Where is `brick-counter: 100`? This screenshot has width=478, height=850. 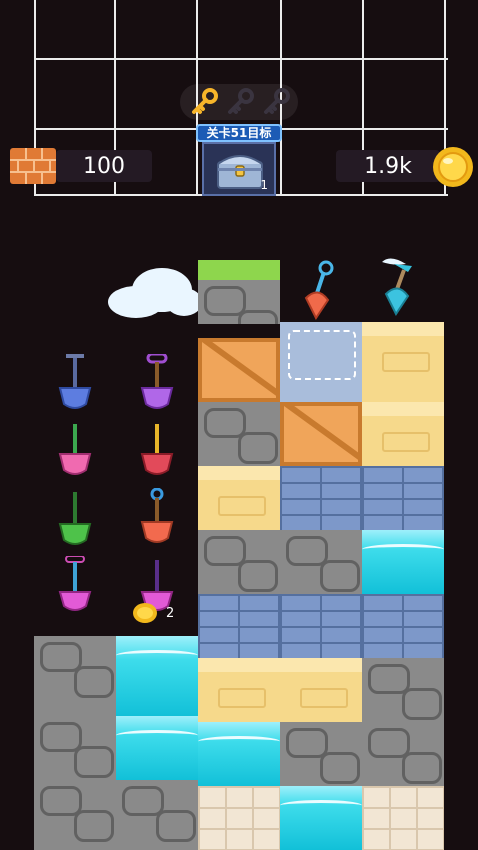
brick-counter: 100 is located at coordinates (104, 166).